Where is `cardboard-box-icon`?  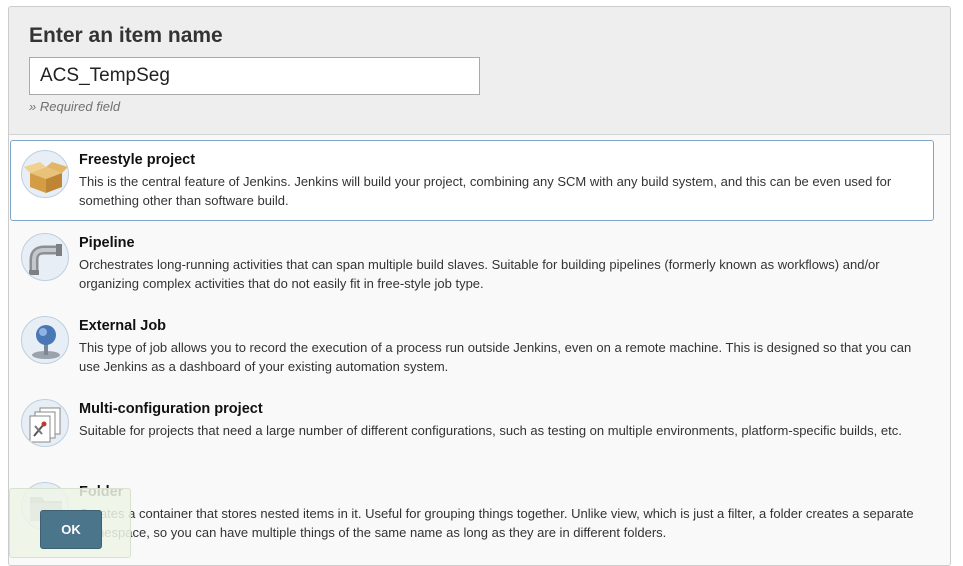 cardboard-box-icon is located at coordinates (45, 174).